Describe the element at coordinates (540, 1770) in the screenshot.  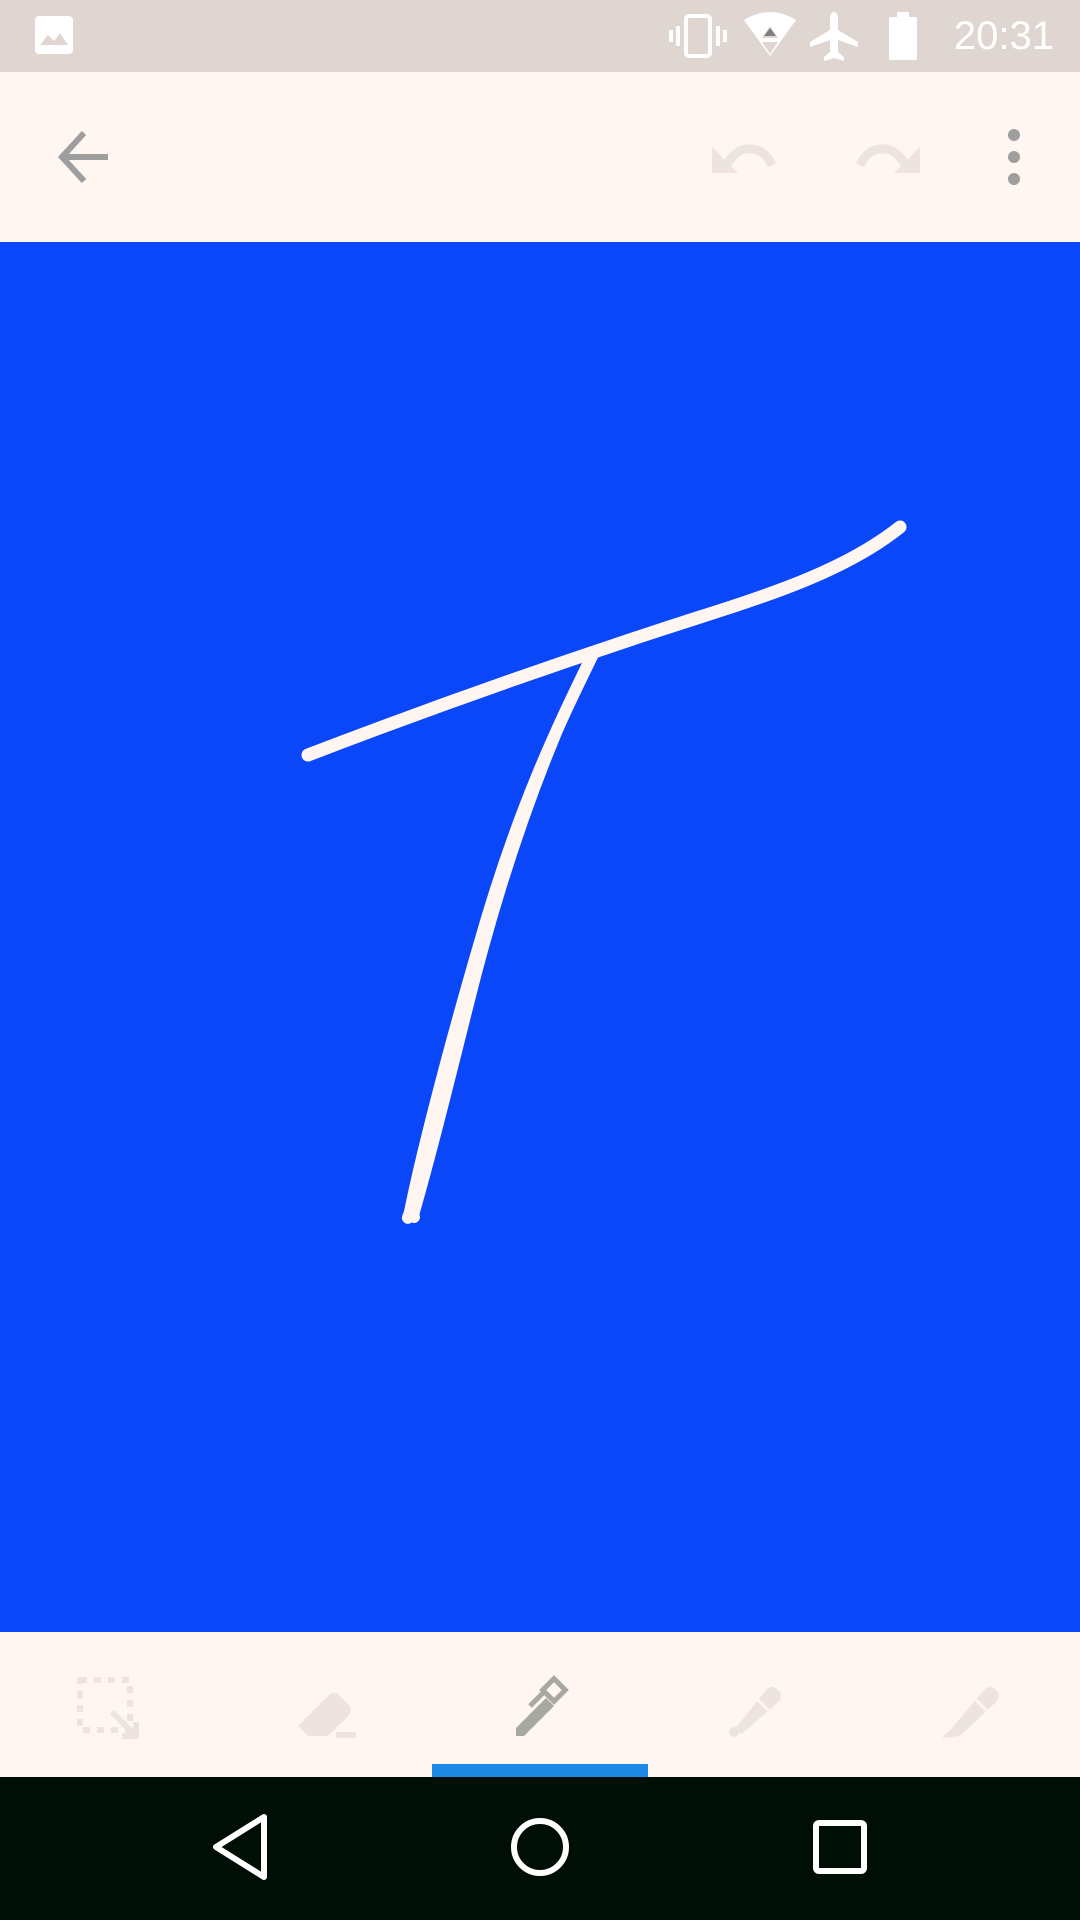
I see `selected-tool-indicator` at that location.